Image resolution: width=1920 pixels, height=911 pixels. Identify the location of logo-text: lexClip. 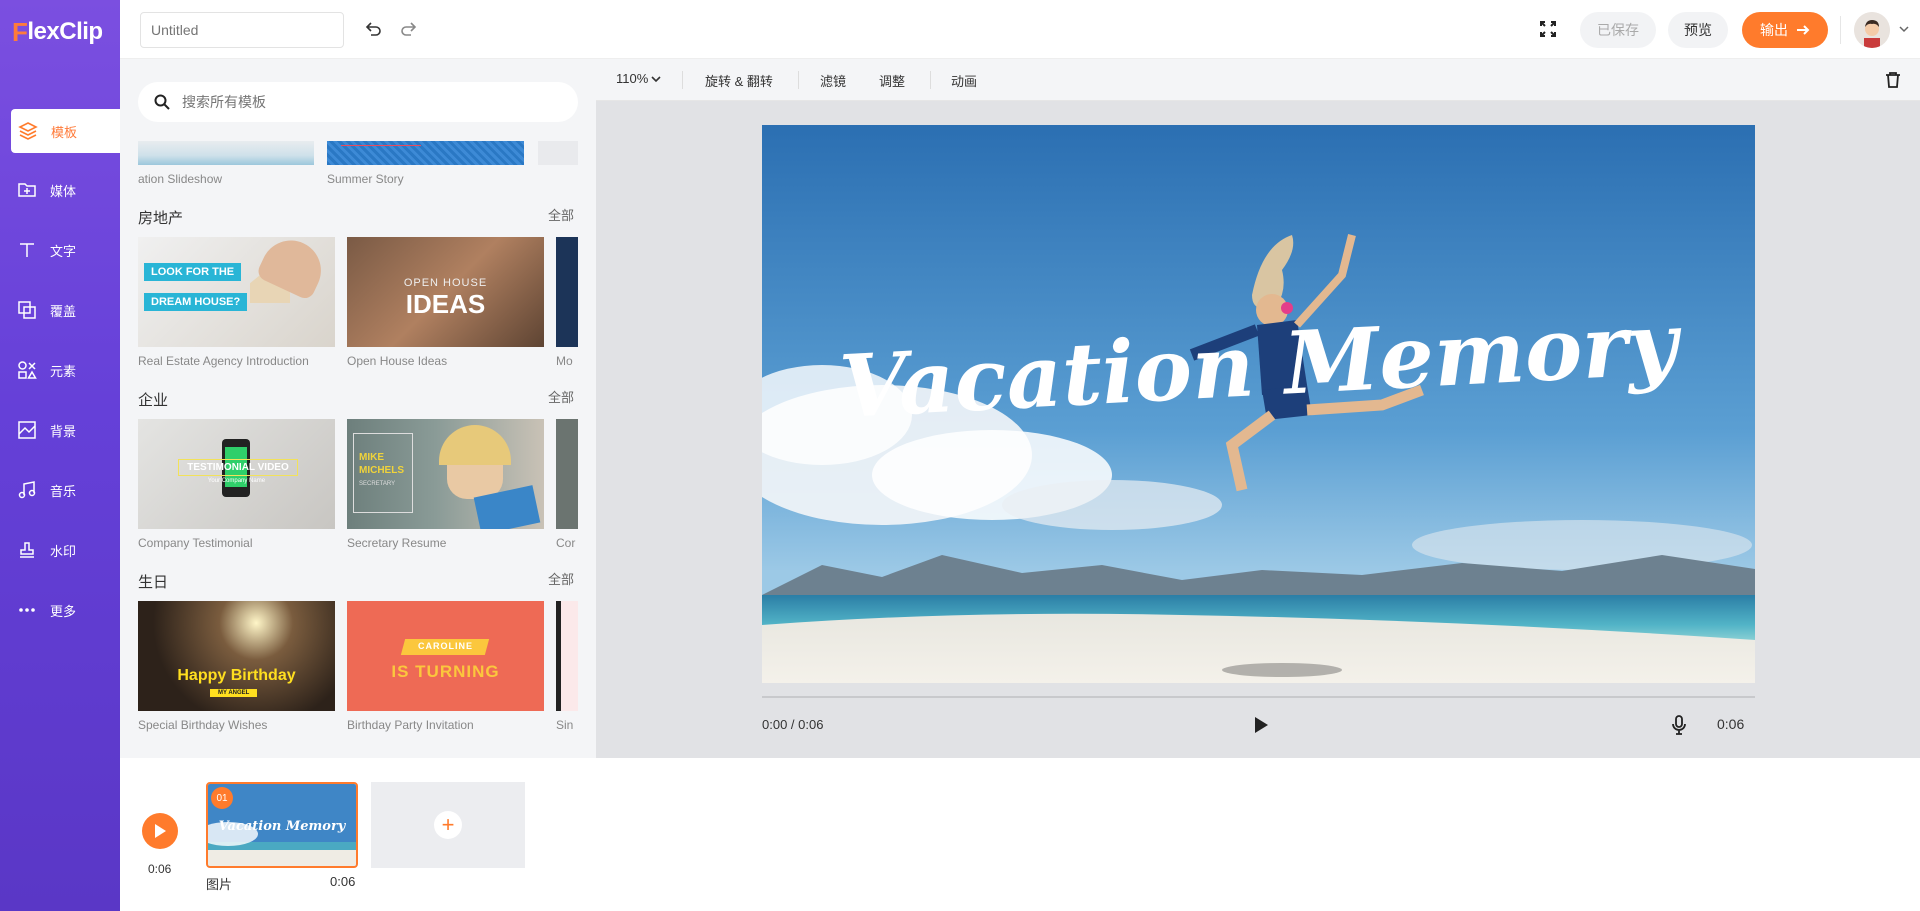
(65, 31).